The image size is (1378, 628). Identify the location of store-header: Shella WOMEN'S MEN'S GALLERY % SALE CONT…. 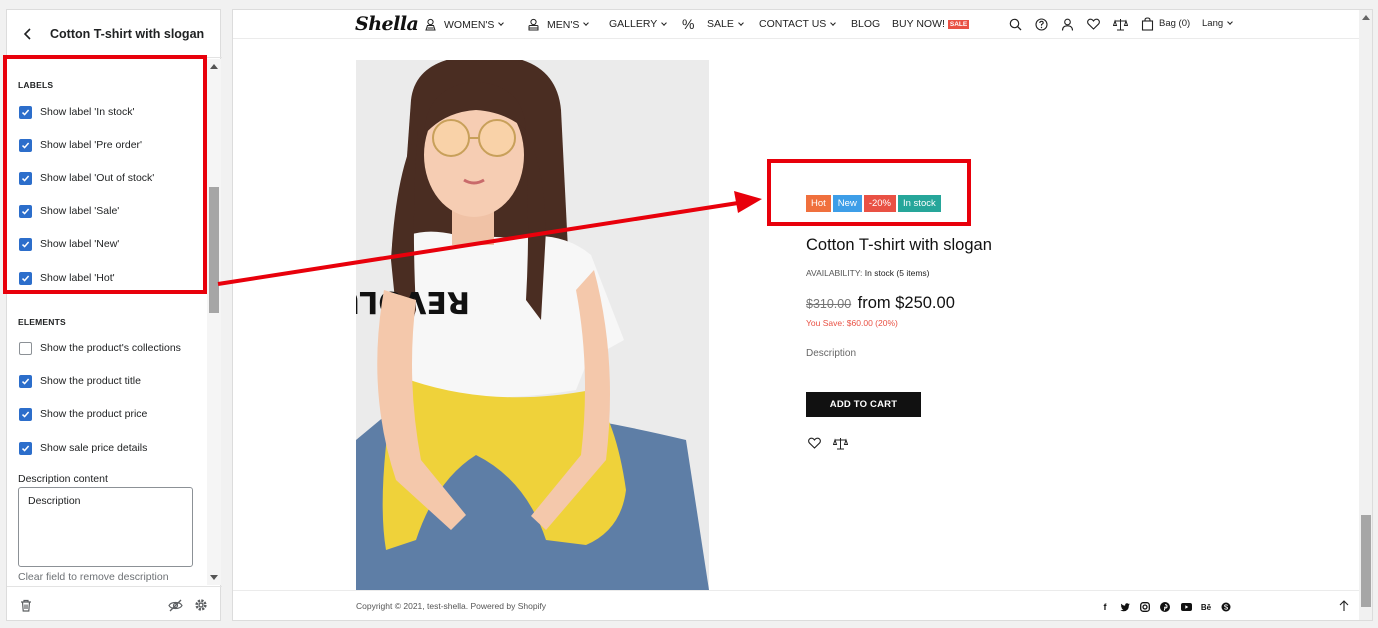
(796, 24).